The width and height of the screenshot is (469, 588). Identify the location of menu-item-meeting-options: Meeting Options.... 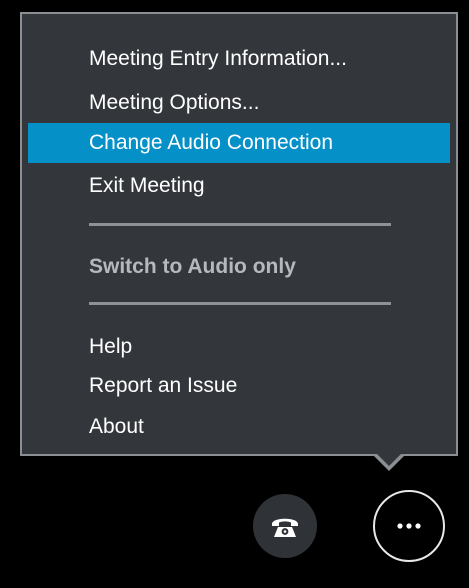
(239, 103).